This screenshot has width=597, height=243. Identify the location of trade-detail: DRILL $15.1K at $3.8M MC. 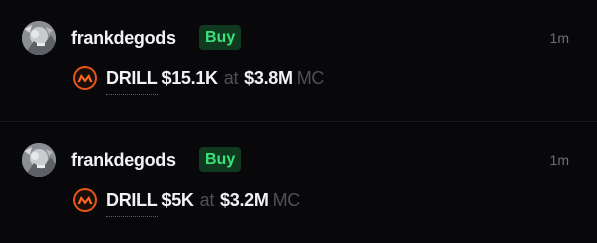
(215, 80).